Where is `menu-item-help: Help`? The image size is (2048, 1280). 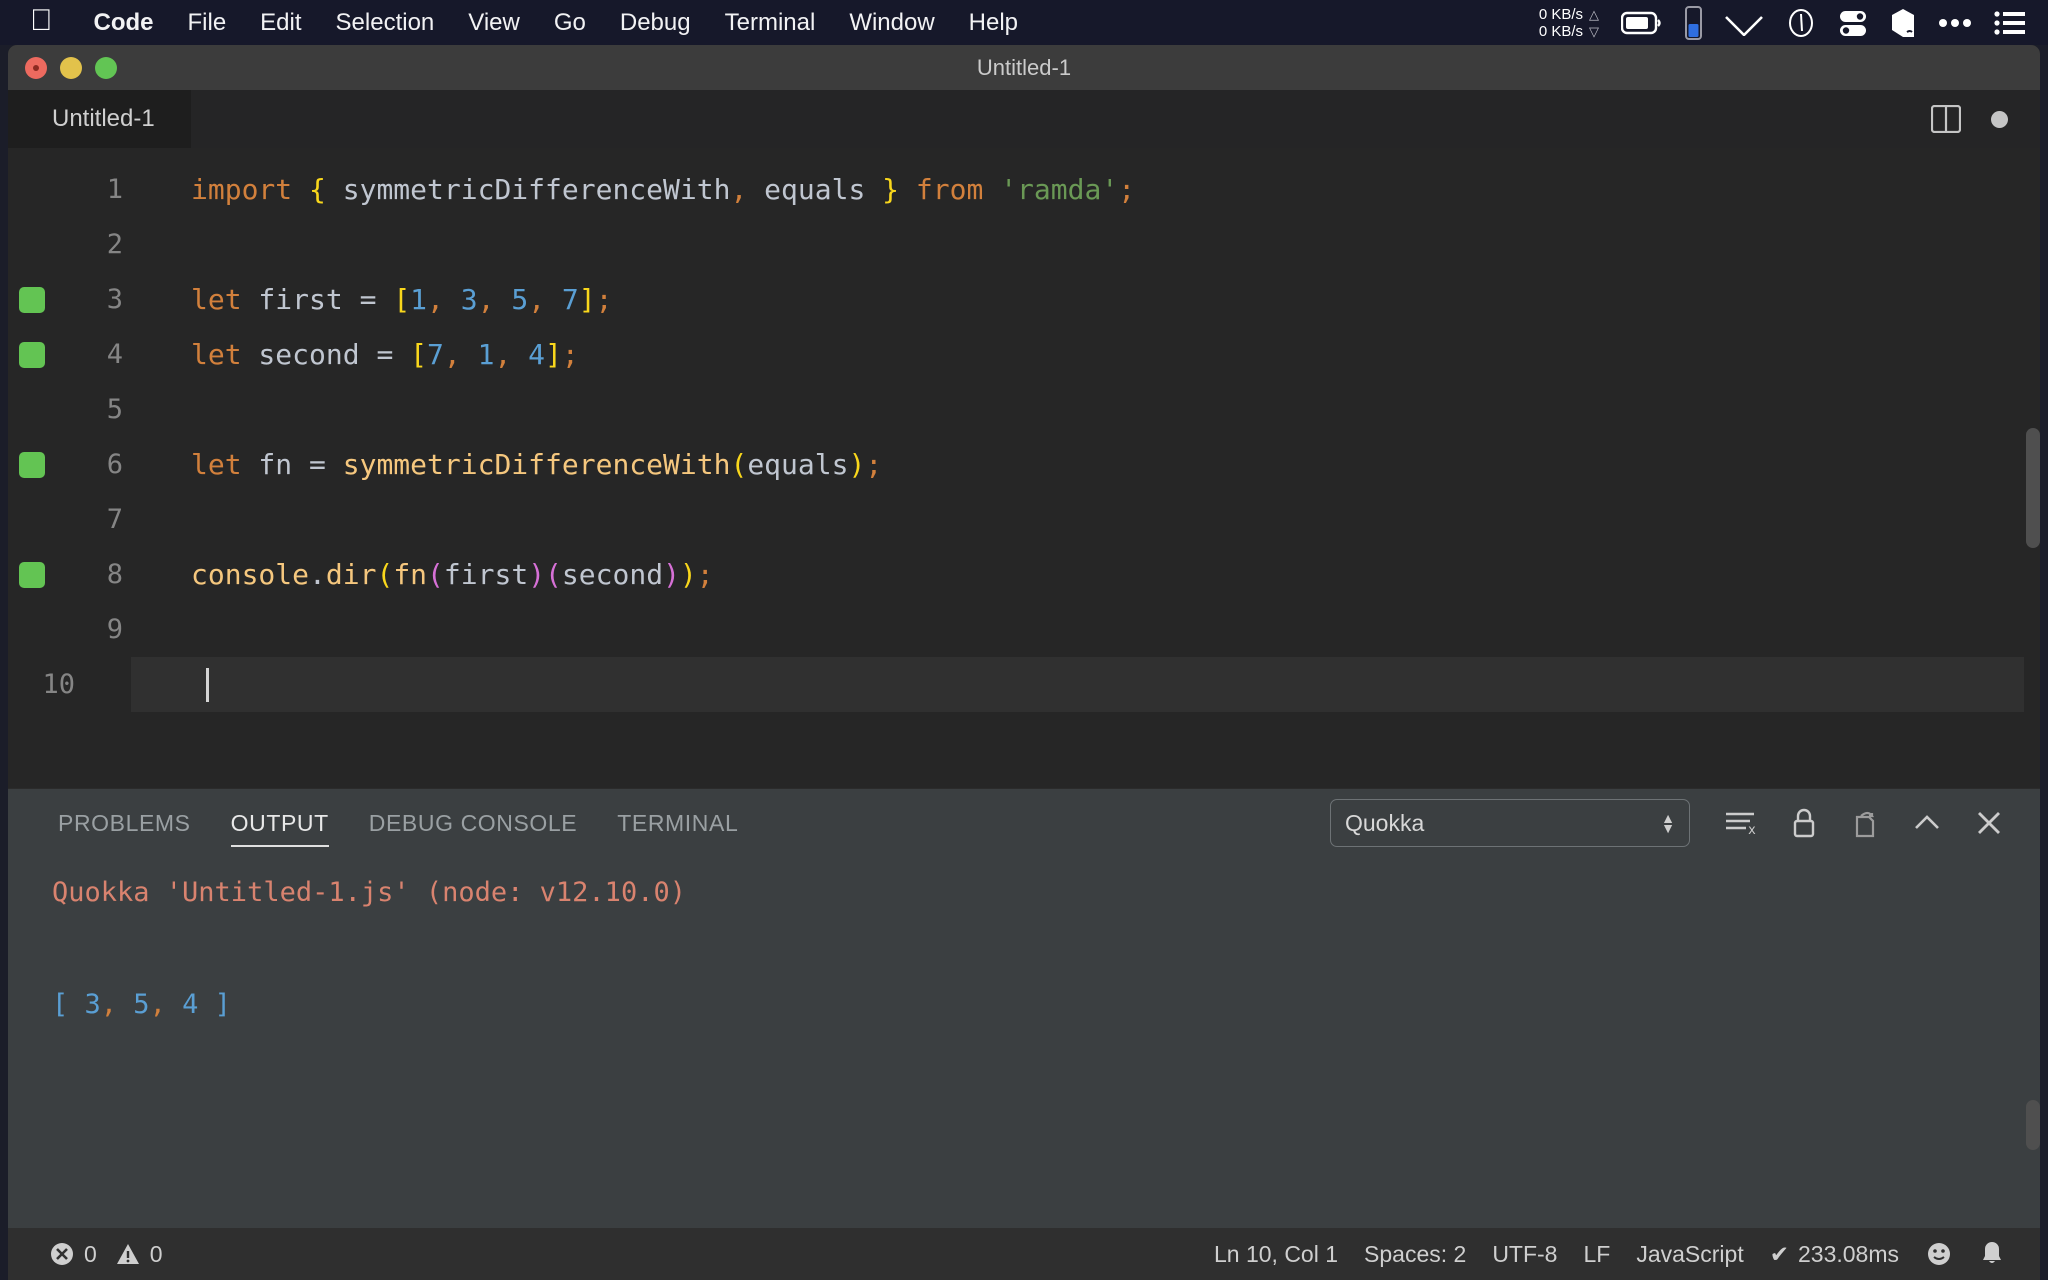
menu-item-help: Help is located at coordinates (993, 23).